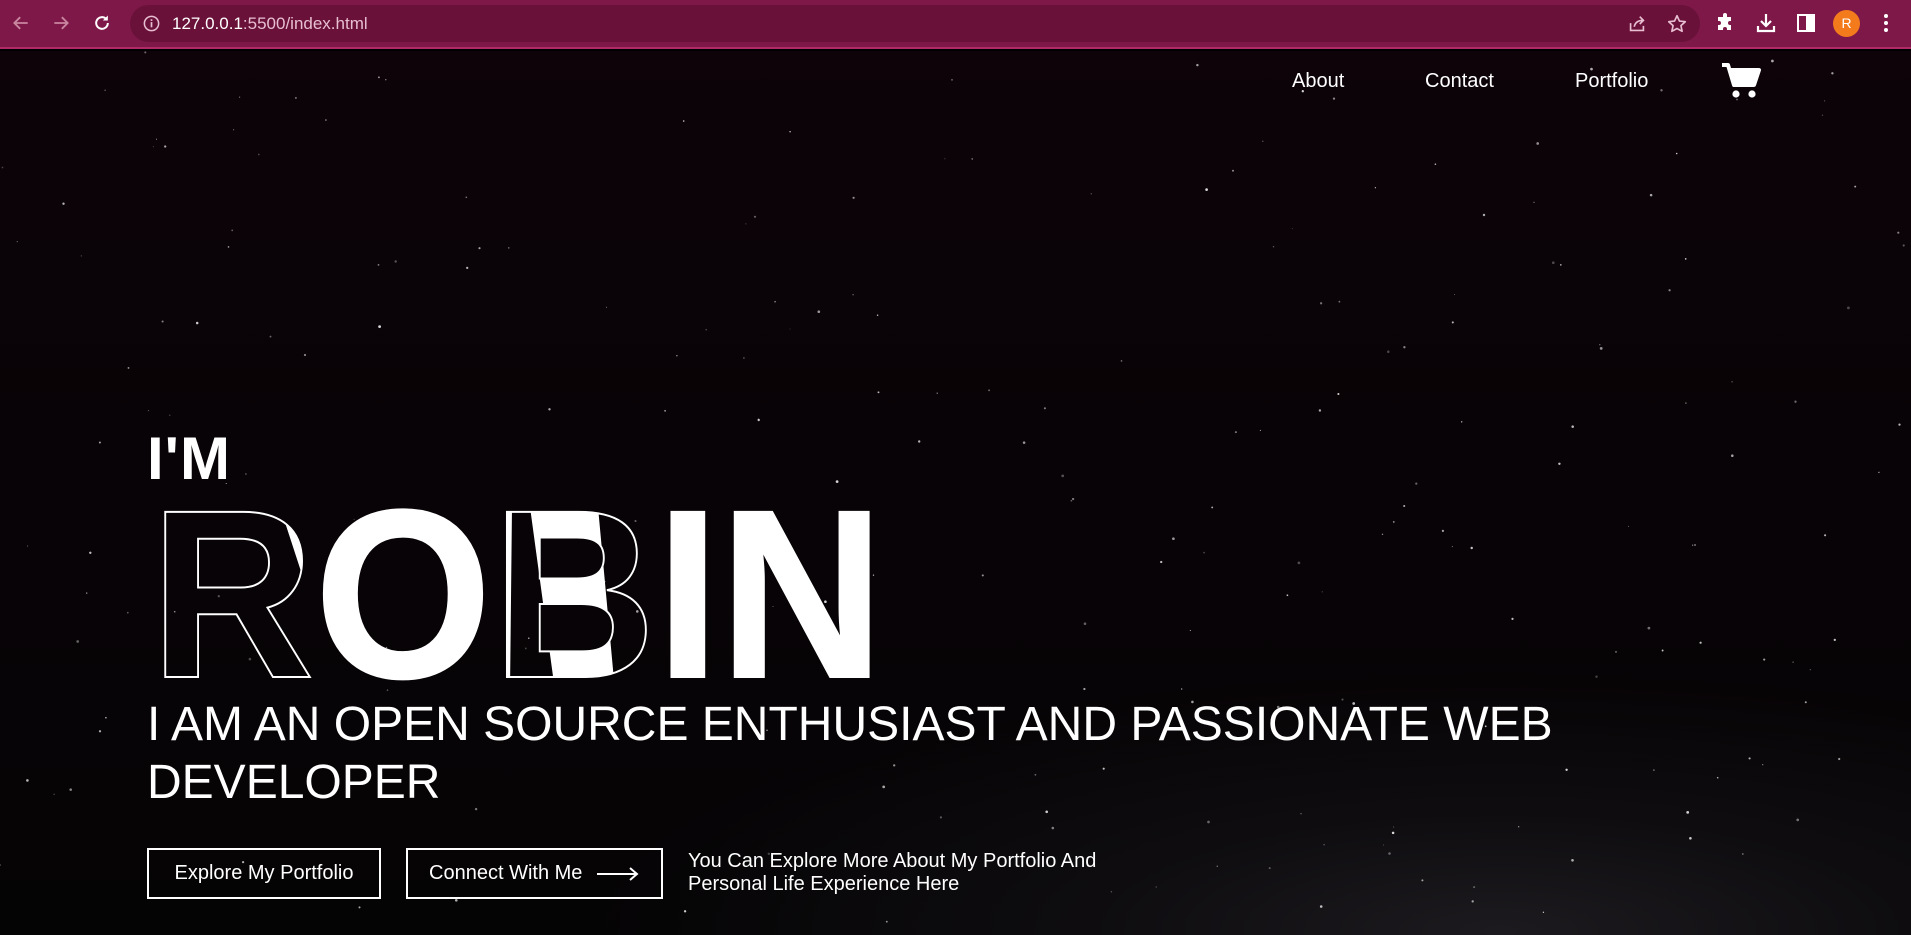 Image resolution: width=1911 pixels, height=935 pixels. I want to click on back-arrow-icon, so click(20, 23).